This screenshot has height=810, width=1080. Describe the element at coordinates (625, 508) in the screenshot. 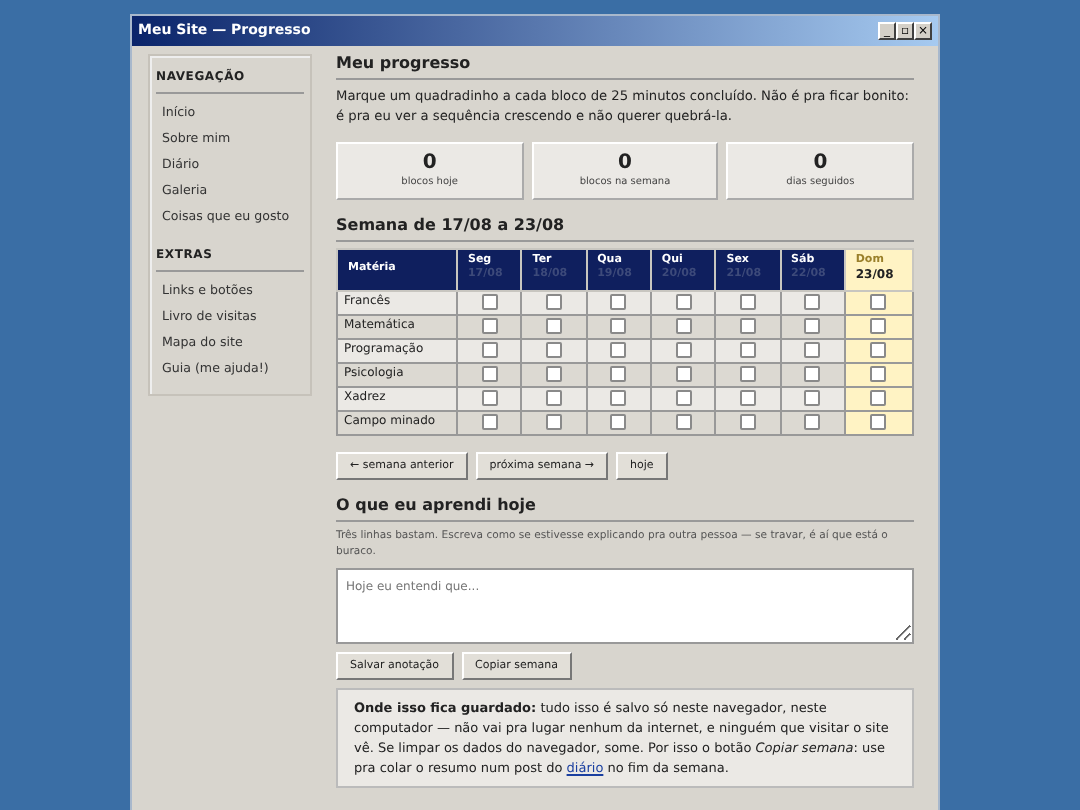

I see `section-heading: O que eu aprendi hoje` at that location.